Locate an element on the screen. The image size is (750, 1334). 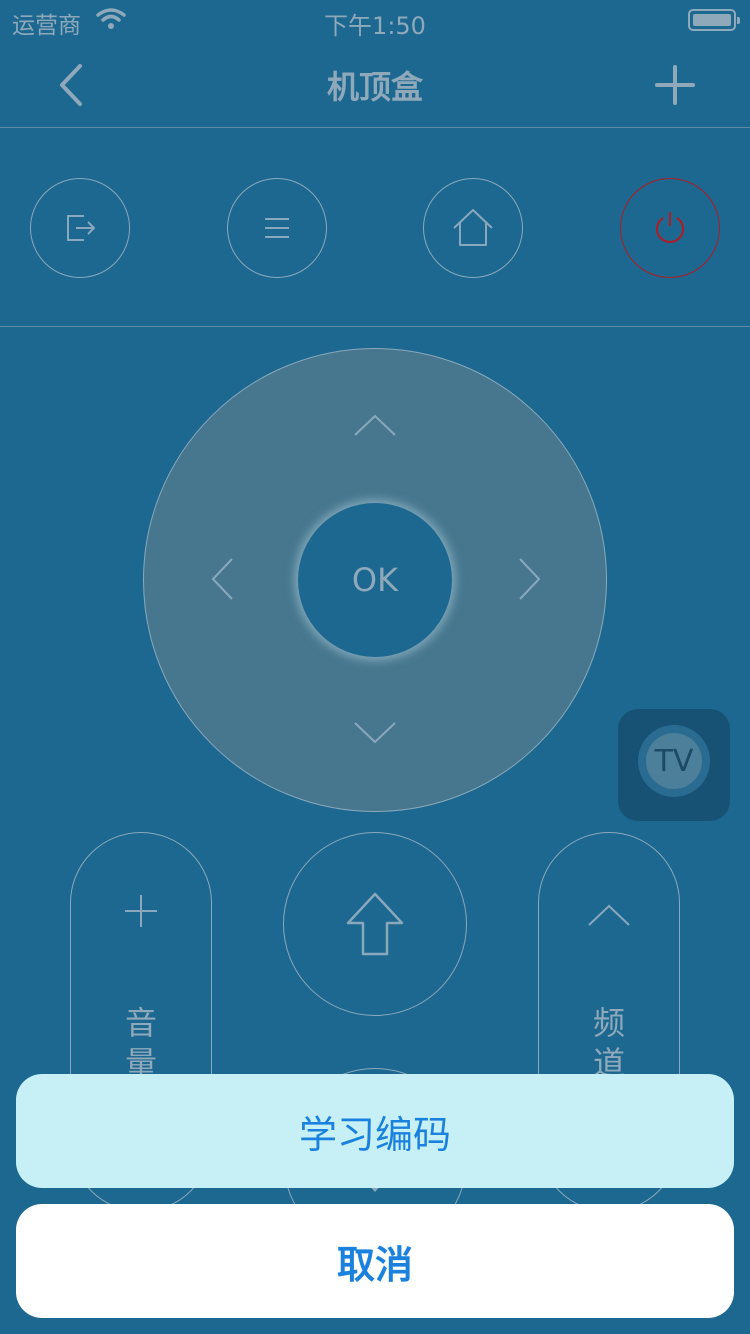
home-button is located at coordinates (473, 228).